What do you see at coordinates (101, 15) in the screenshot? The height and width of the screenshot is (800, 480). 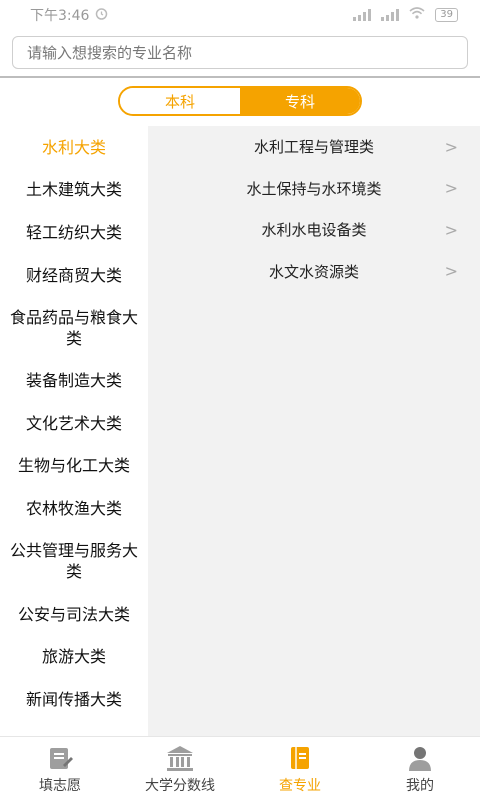 I see `alarm-icon` at bounding box center [101, 15].